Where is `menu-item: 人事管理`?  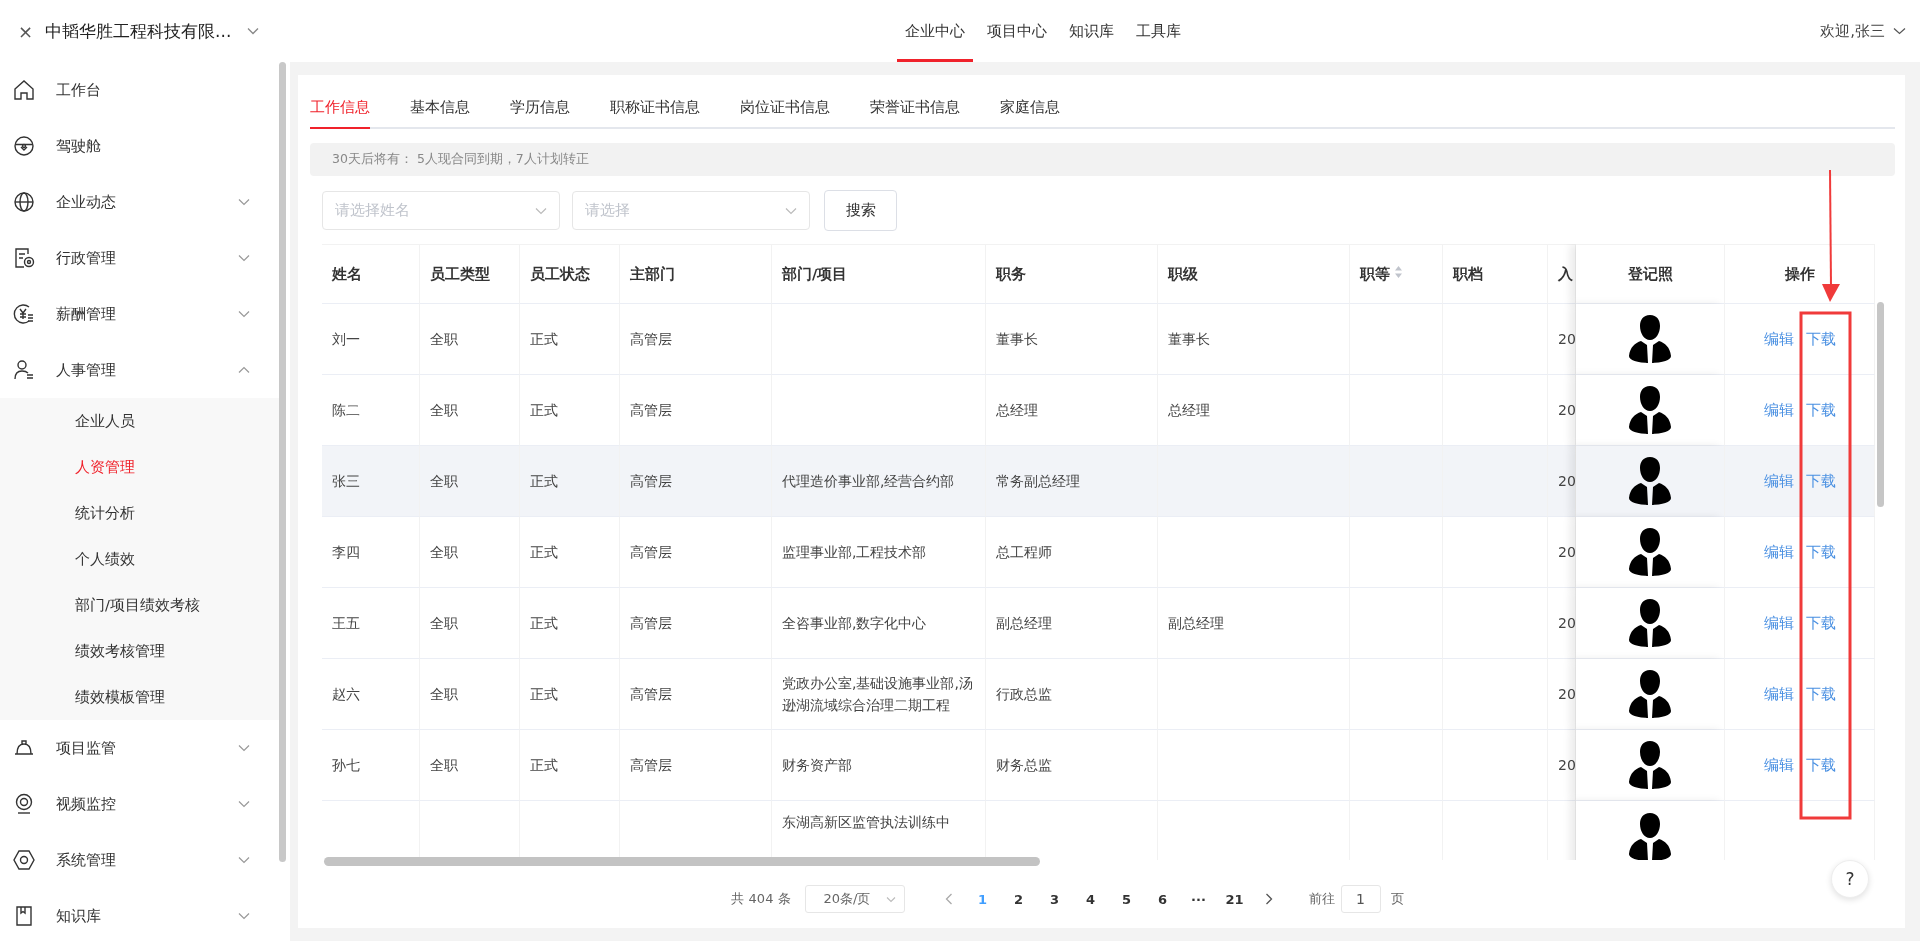
menu-item: 人事管理 is located at coordinates (140, 370).